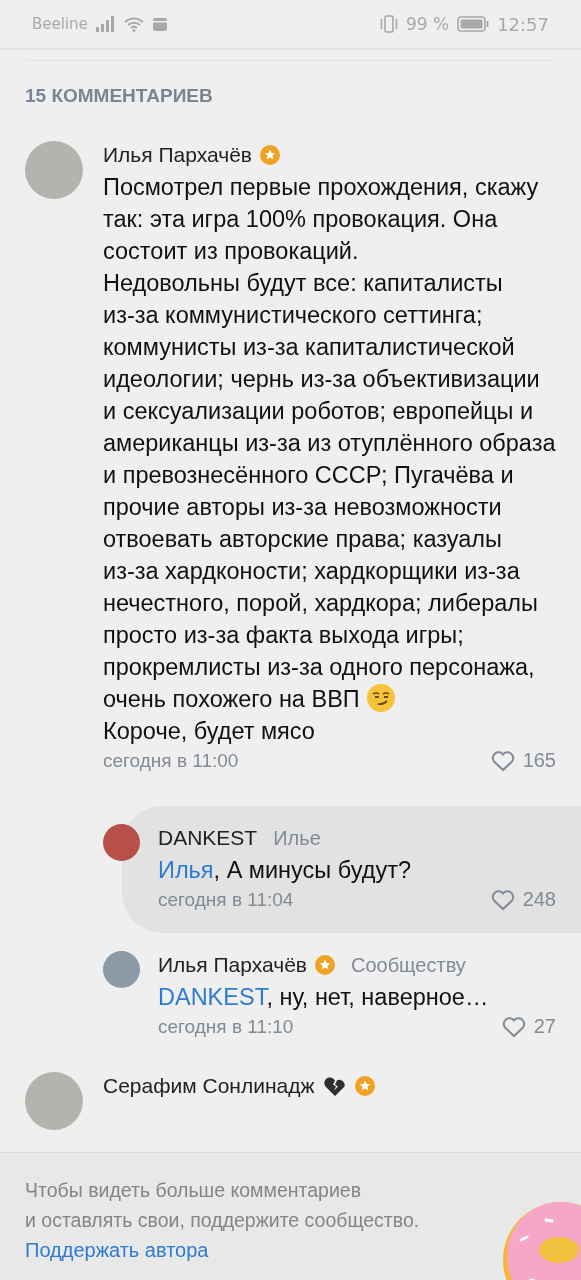 This screenshot has height=1280, width=581. I want to click on battery-percent: 99 %, so click(427, 24).